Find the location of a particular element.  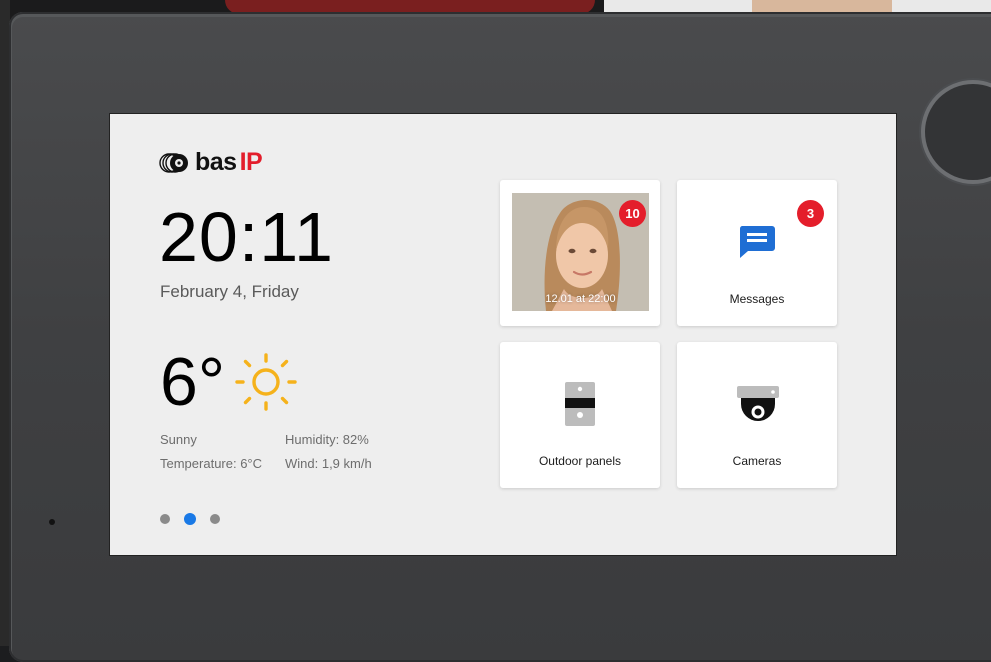

messages-tile: 3 Messages is located at coordinates (757, 253).